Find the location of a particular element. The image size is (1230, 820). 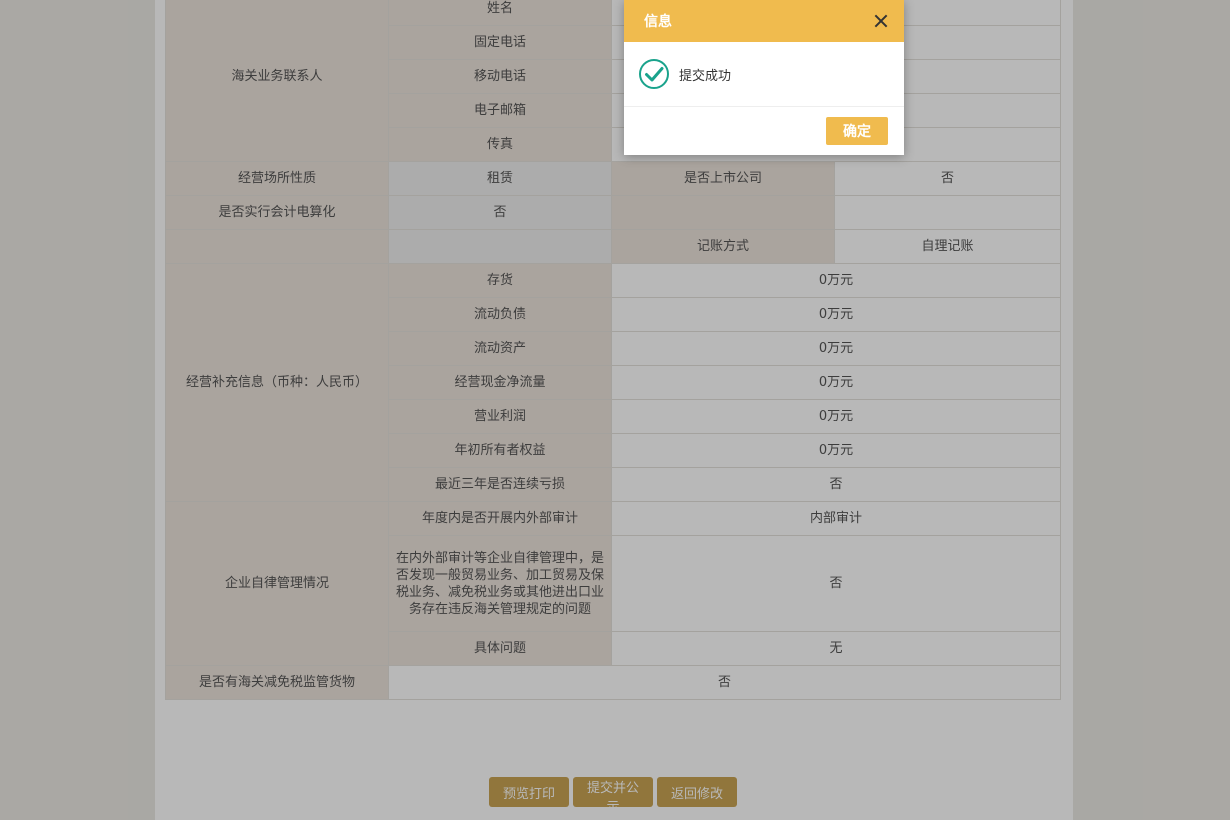

close-icon is located at coordinates (881, 21).